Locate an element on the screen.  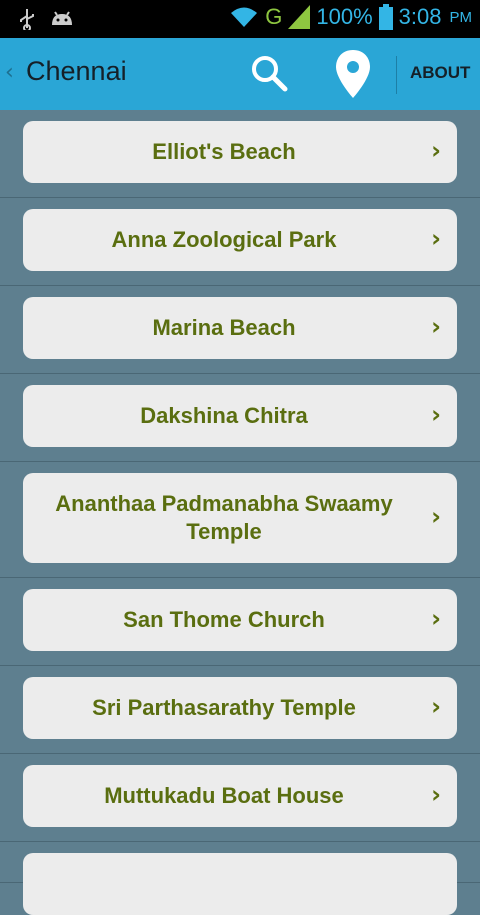
map-pin-icon is located at coordinates (353, 74).